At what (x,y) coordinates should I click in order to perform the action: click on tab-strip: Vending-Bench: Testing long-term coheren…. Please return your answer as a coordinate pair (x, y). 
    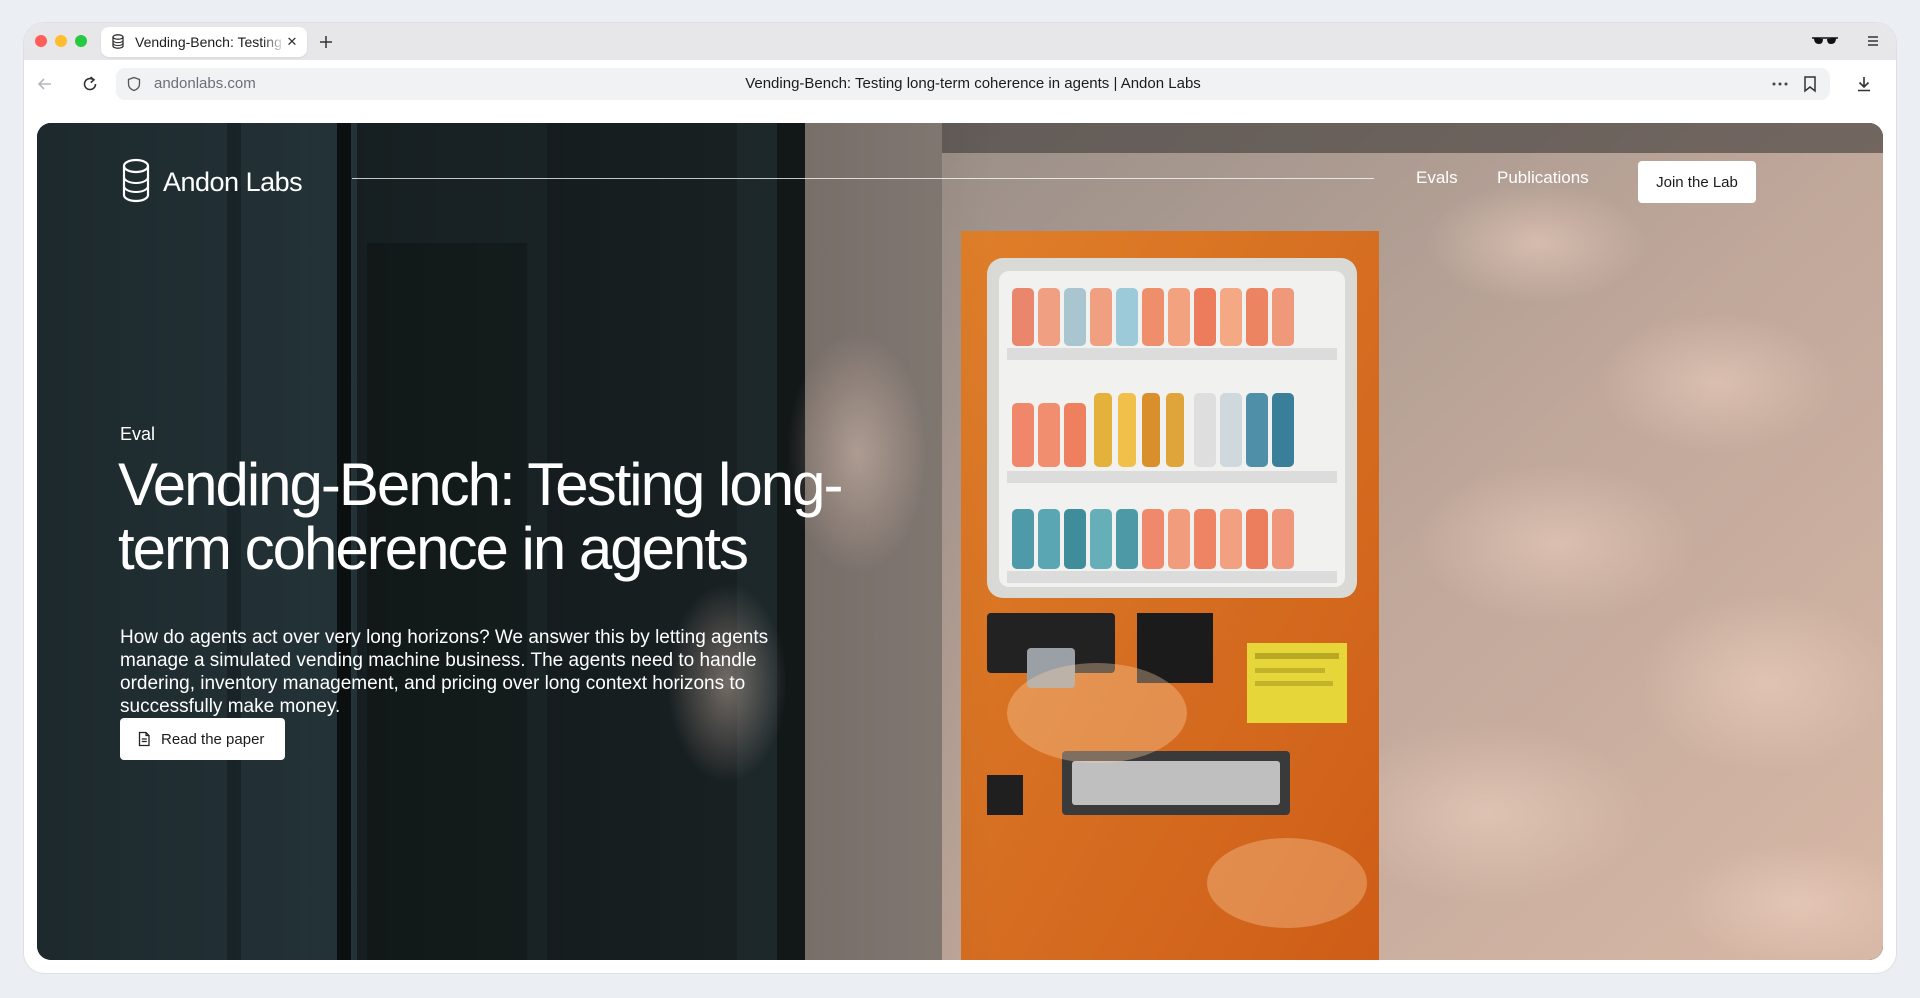
    Looking at the image, I should click on (960, 41).